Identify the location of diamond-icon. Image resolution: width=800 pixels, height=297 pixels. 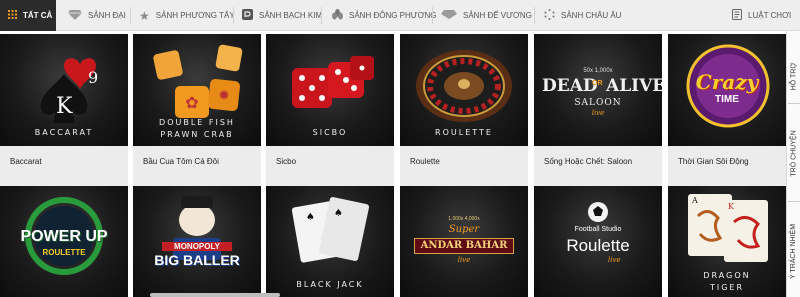
(75, 15).